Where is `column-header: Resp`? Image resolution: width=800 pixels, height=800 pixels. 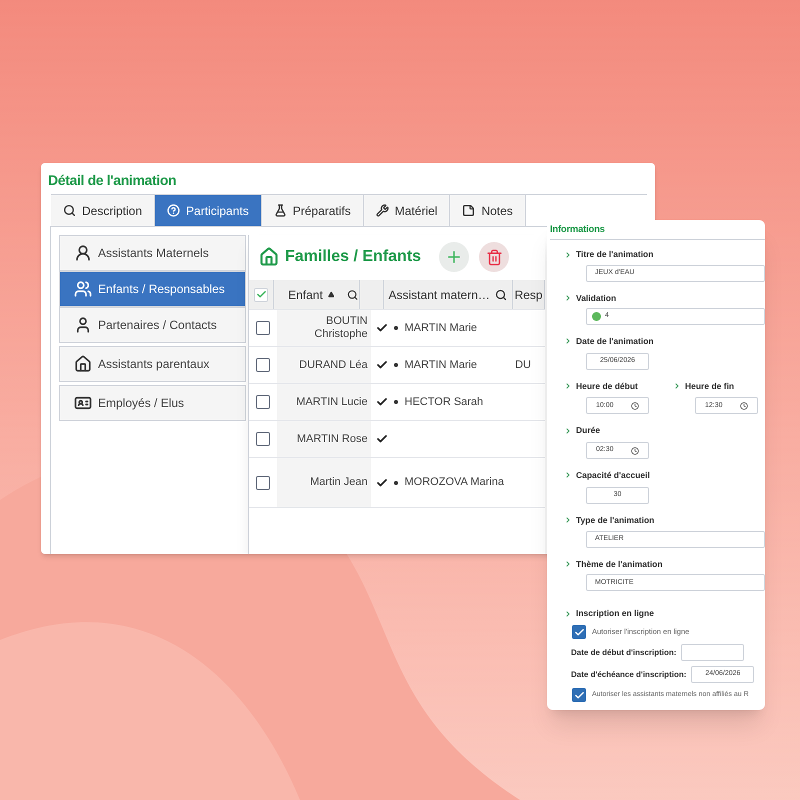
column-header: Resp is located at coordinates (528, 294).